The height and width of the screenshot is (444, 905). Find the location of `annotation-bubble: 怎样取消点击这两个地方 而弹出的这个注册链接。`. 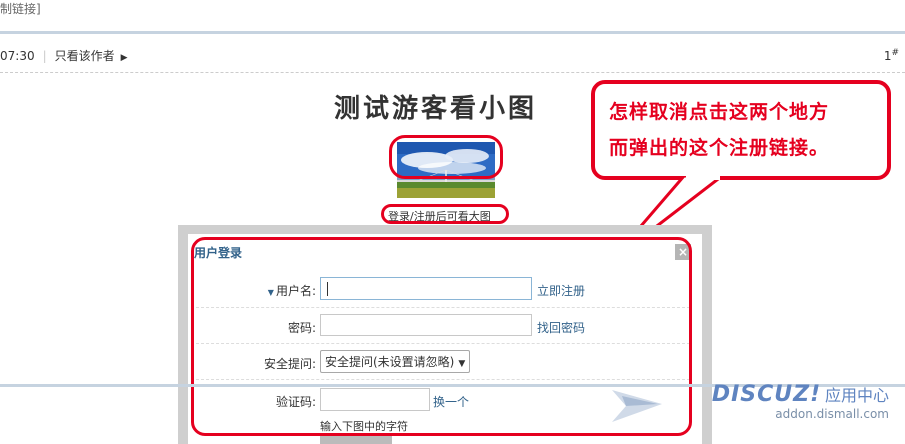

annotation-bubble: 怎样取消点击这两个地方 而弹出的这个注册链接。 is located at coordinates (741, 130).